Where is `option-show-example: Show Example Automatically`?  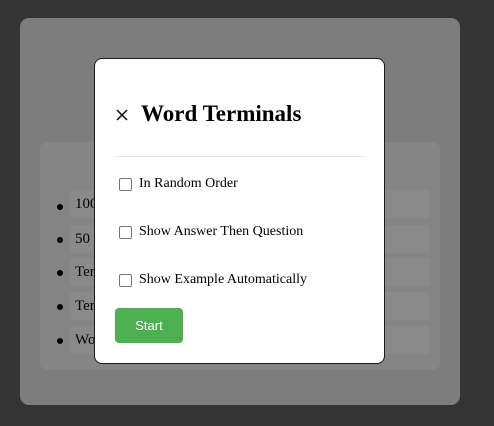 option-show-example: Show Example Automatically is located at coordinates (213, 280).